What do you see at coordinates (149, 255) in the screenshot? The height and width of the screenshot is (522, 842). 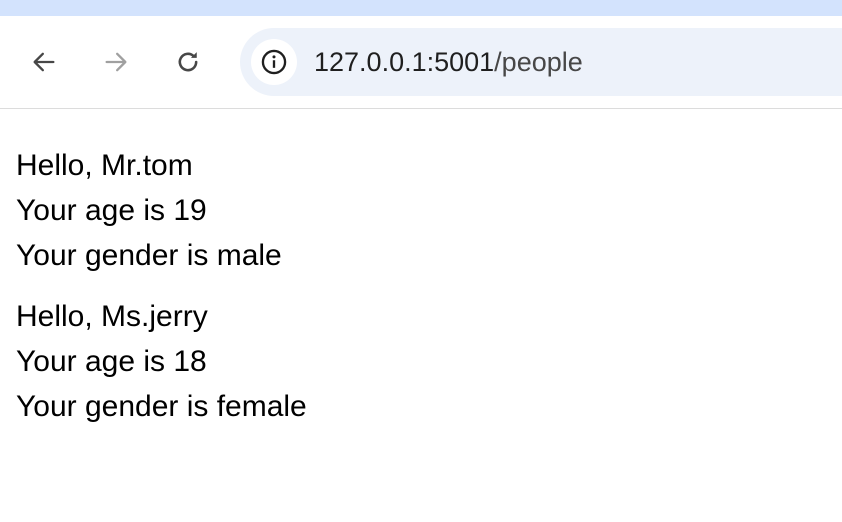 I see `gender-text: Your gender is male` at bounding box center [149, 255].